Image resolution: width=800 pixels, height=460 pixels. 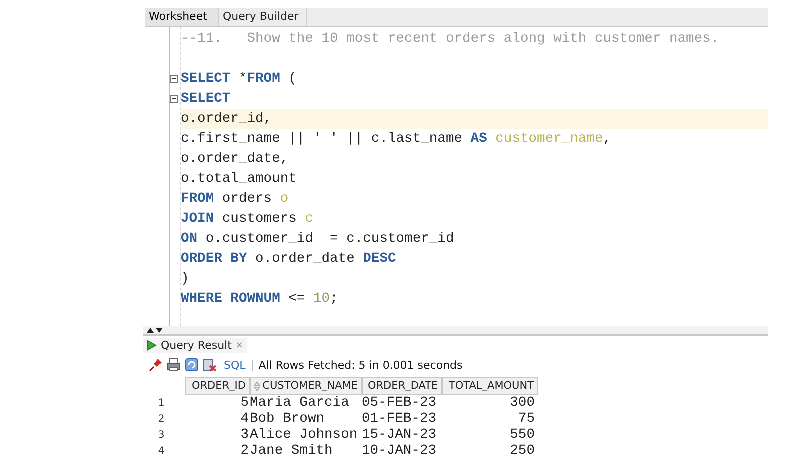 What do you see at coordinates (360, 365) in the screenshot?
I see `fetch-status: All Rows Fetched: 5 in 0.001 seconds` at bounding box center [360, 365].